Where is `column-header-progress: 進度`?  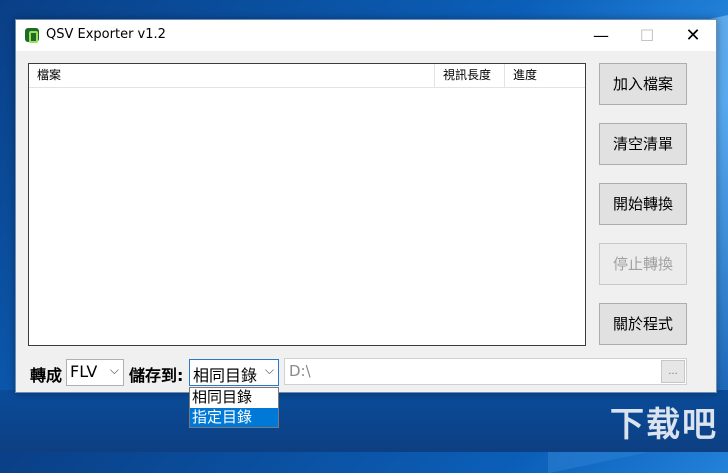
column-header-progress: 進度 is located at coordinates (545, 75).